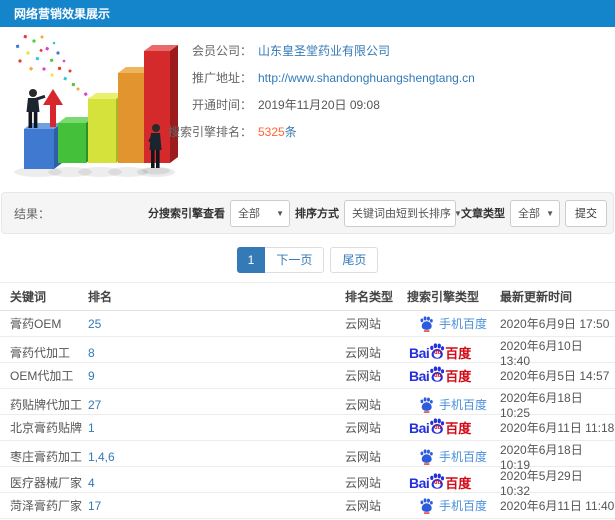 This screenshot has width=615, height=520. What do you see at coordinates (324, 50) in the screenshot?
I see `company-link: 山东皇圣堂药业有限公司` at bounding box center [324, 50].